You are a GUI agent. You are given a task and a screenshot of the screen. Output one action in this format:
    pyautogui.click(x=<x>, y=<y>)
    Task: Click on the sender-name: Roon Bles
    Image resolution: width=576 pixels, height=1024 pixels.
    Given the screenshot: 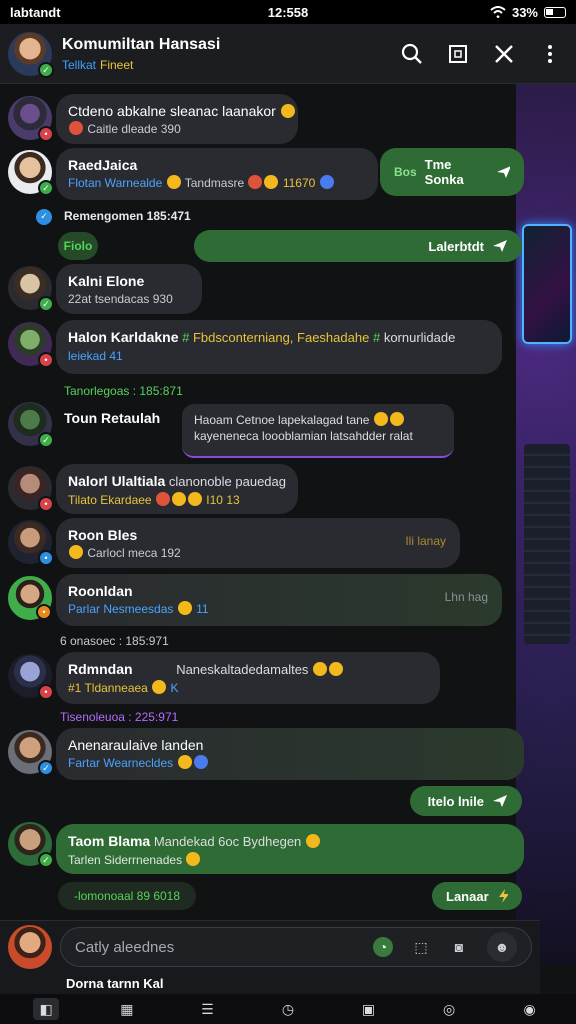 What is the action you would take?
    pyautogui.click(x=103, y=535)
    